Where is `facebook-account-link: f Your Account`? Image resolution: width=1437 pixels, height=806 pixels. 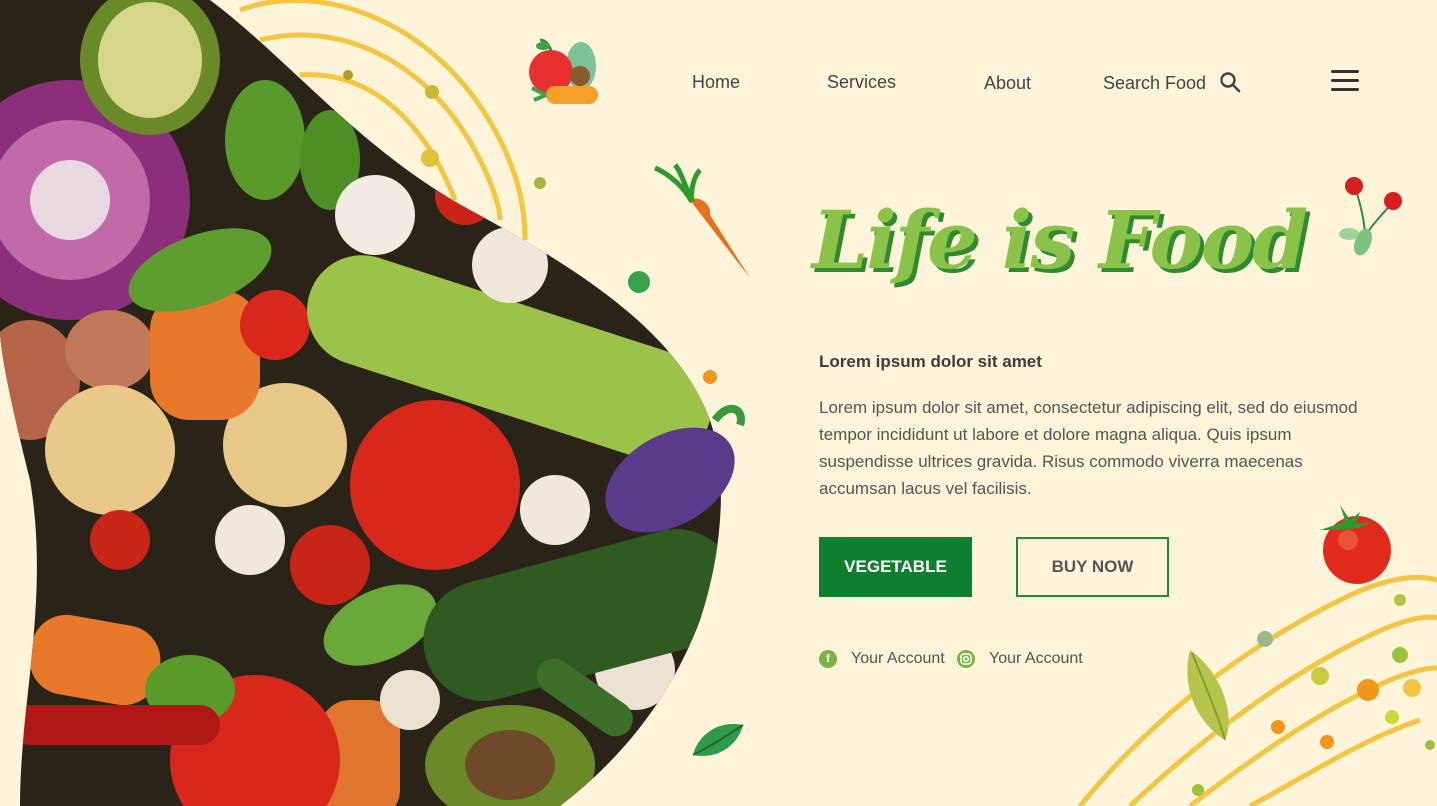 facebook-account-link: f Your Account is located at coordinates (882, 659).